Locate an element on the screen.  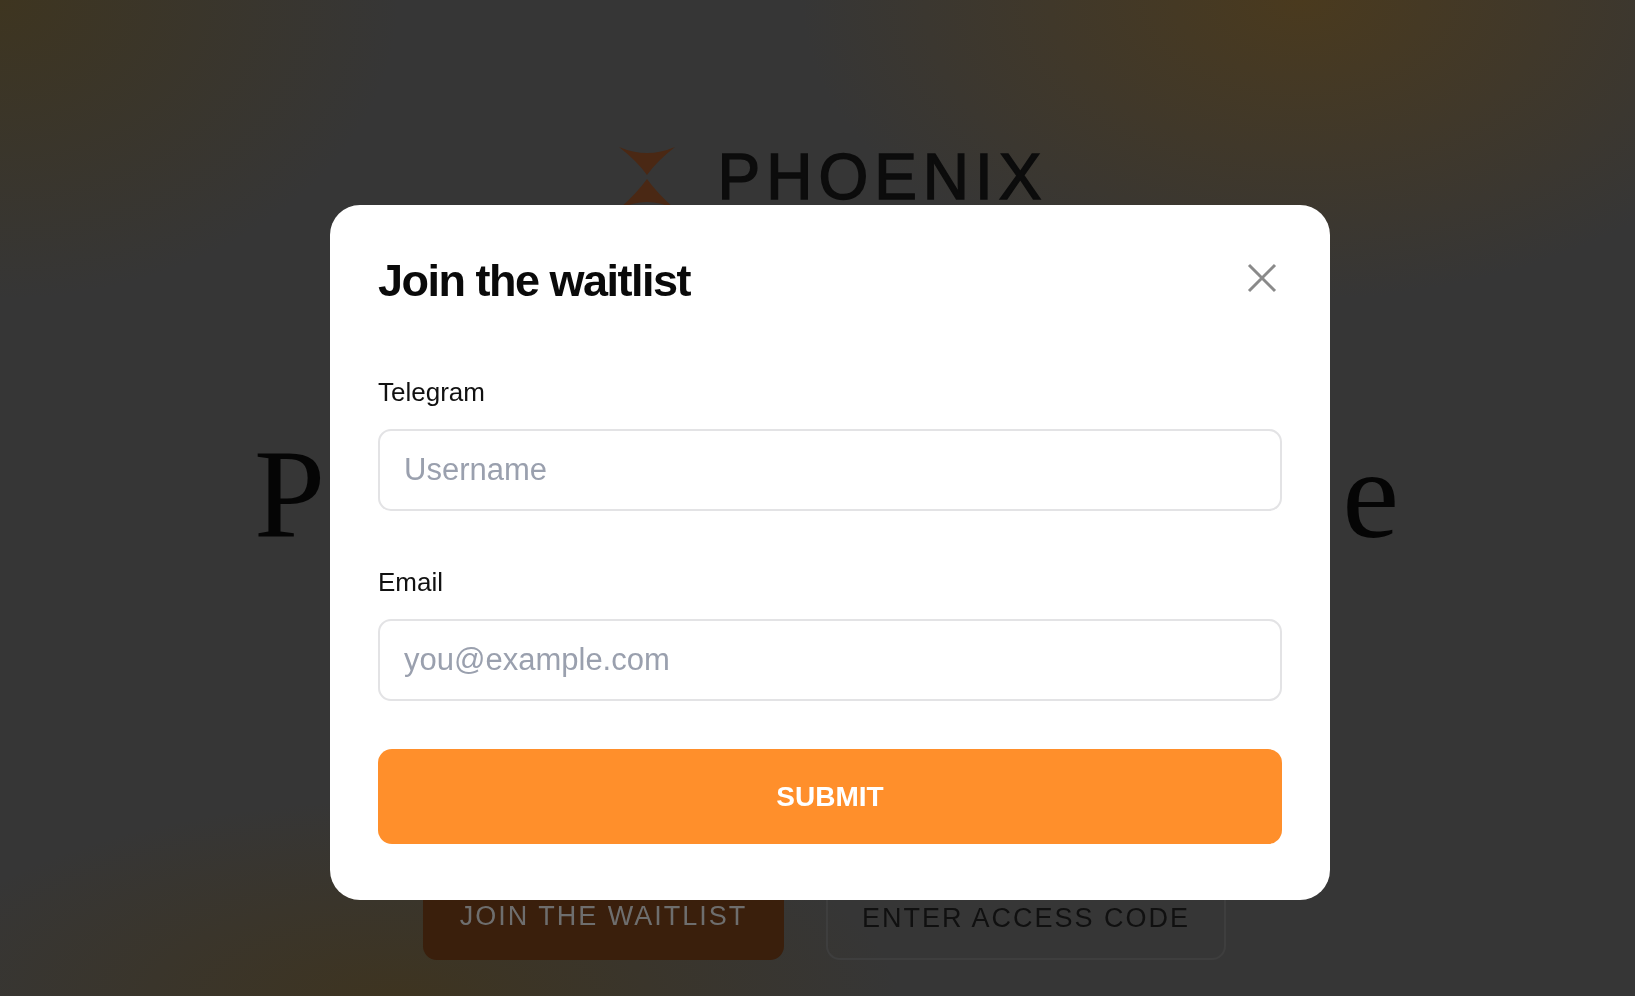
input-field: Username is located at coordinates (830, 470).